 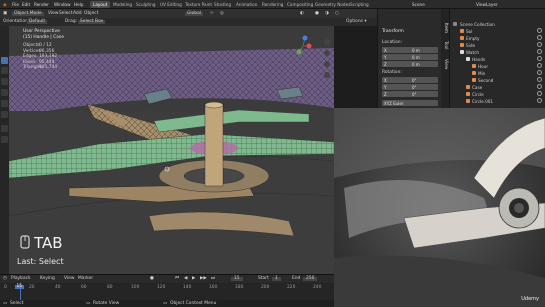 What do you see at coordinates (222, 13) in the screenshot?
I see `proportional-edit-icon: ◎` at bounding box center [222, 13].